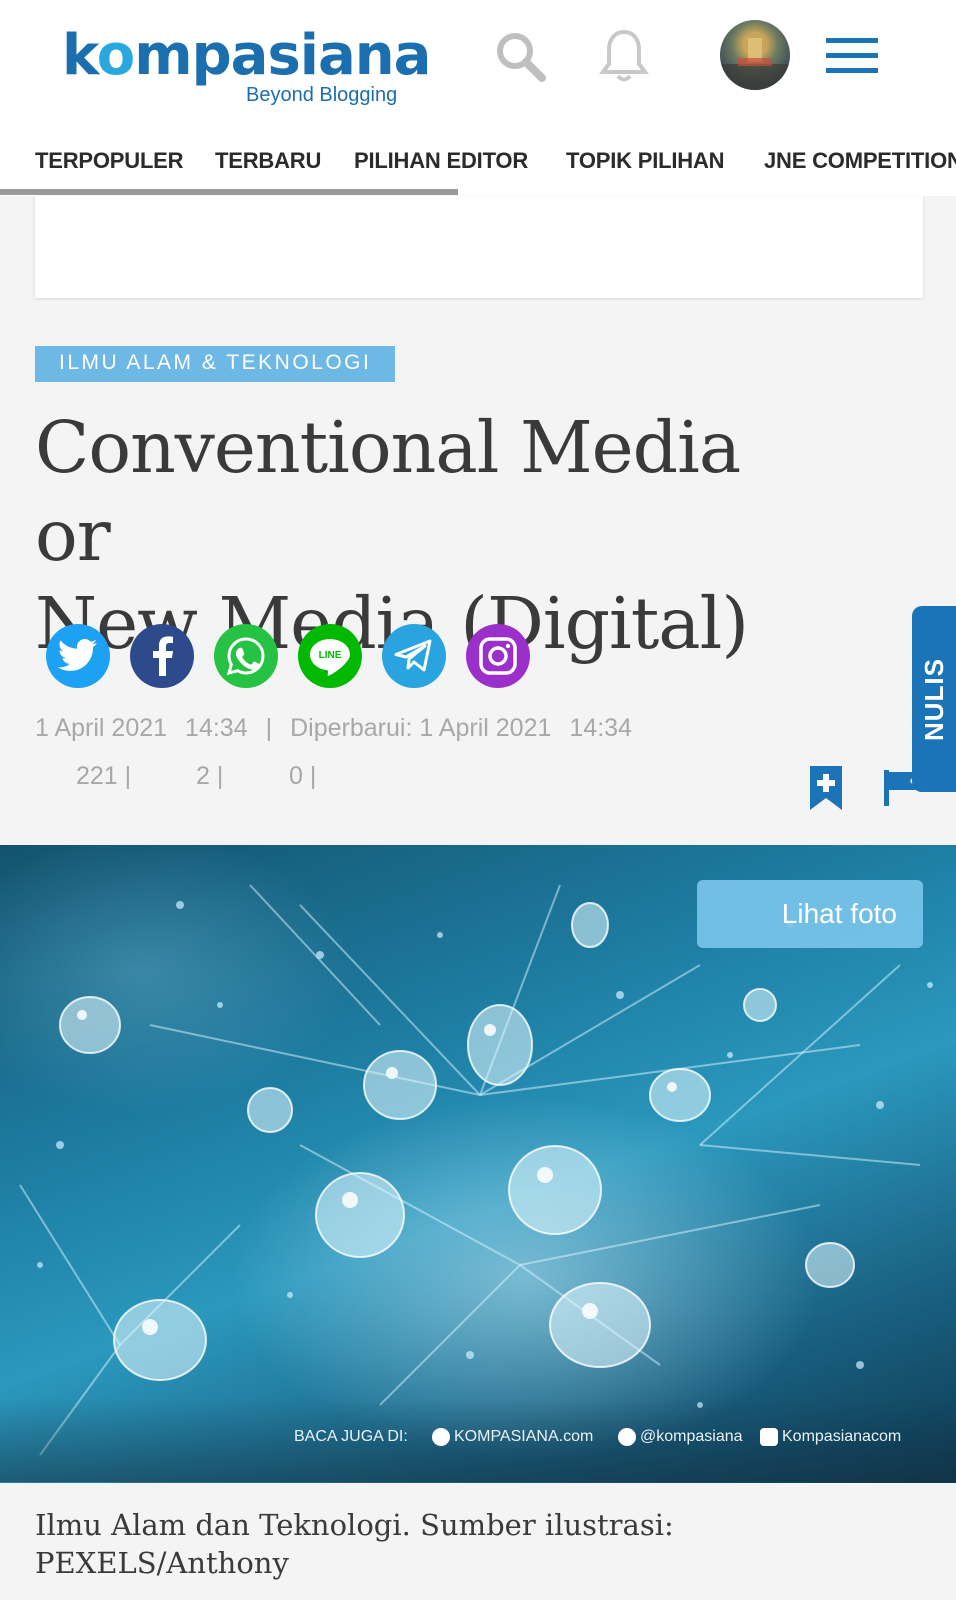 This screenshot has width=956, height=1600. I want to click on nulis-button: NULIS, so click(934, 699).